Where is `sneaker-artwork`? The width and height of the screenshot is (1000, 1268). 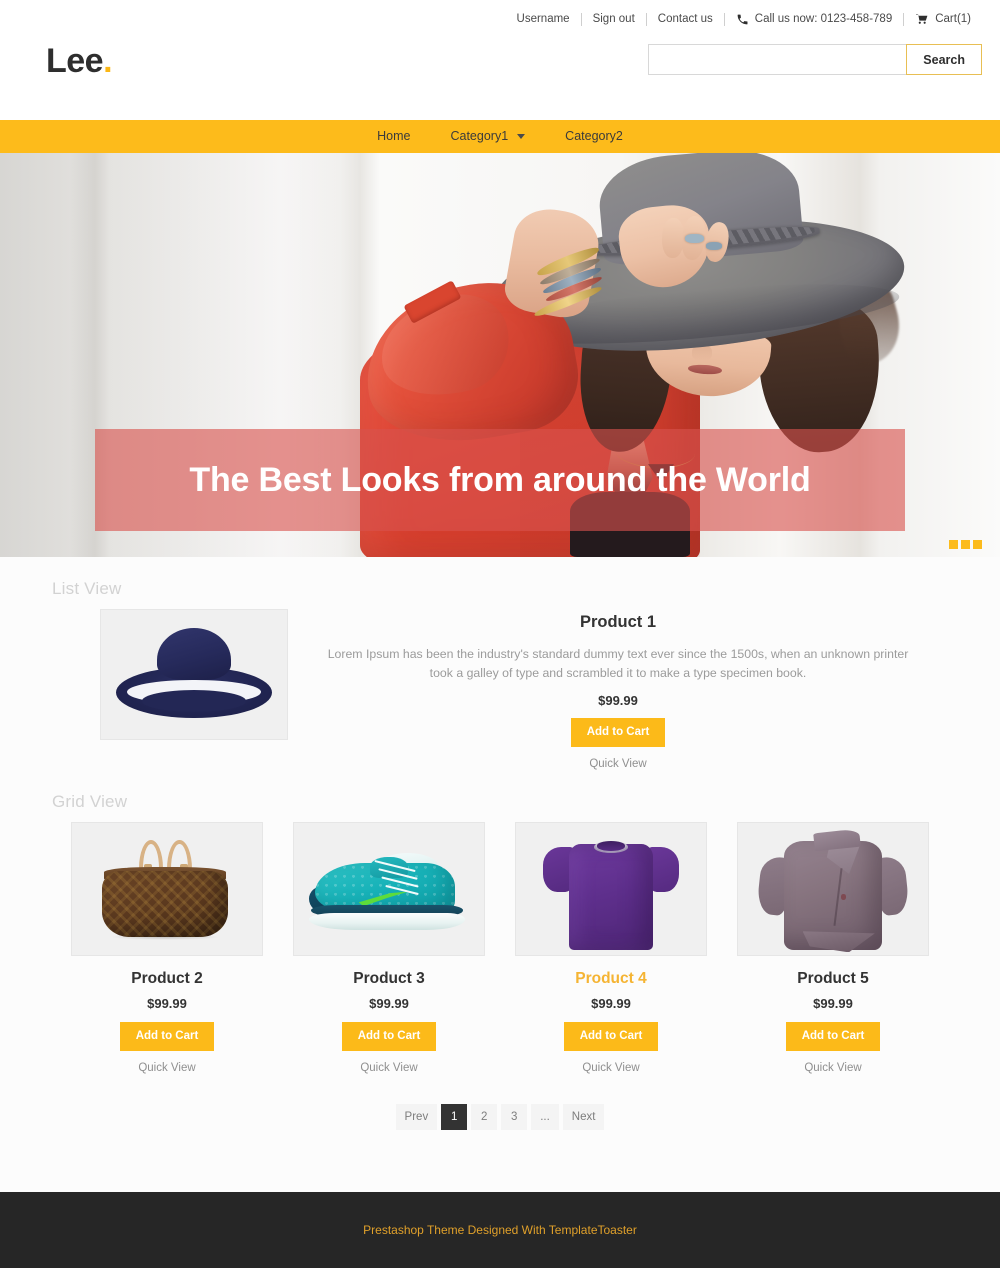
sneaker-artwork is located at coordinates (389, 889).